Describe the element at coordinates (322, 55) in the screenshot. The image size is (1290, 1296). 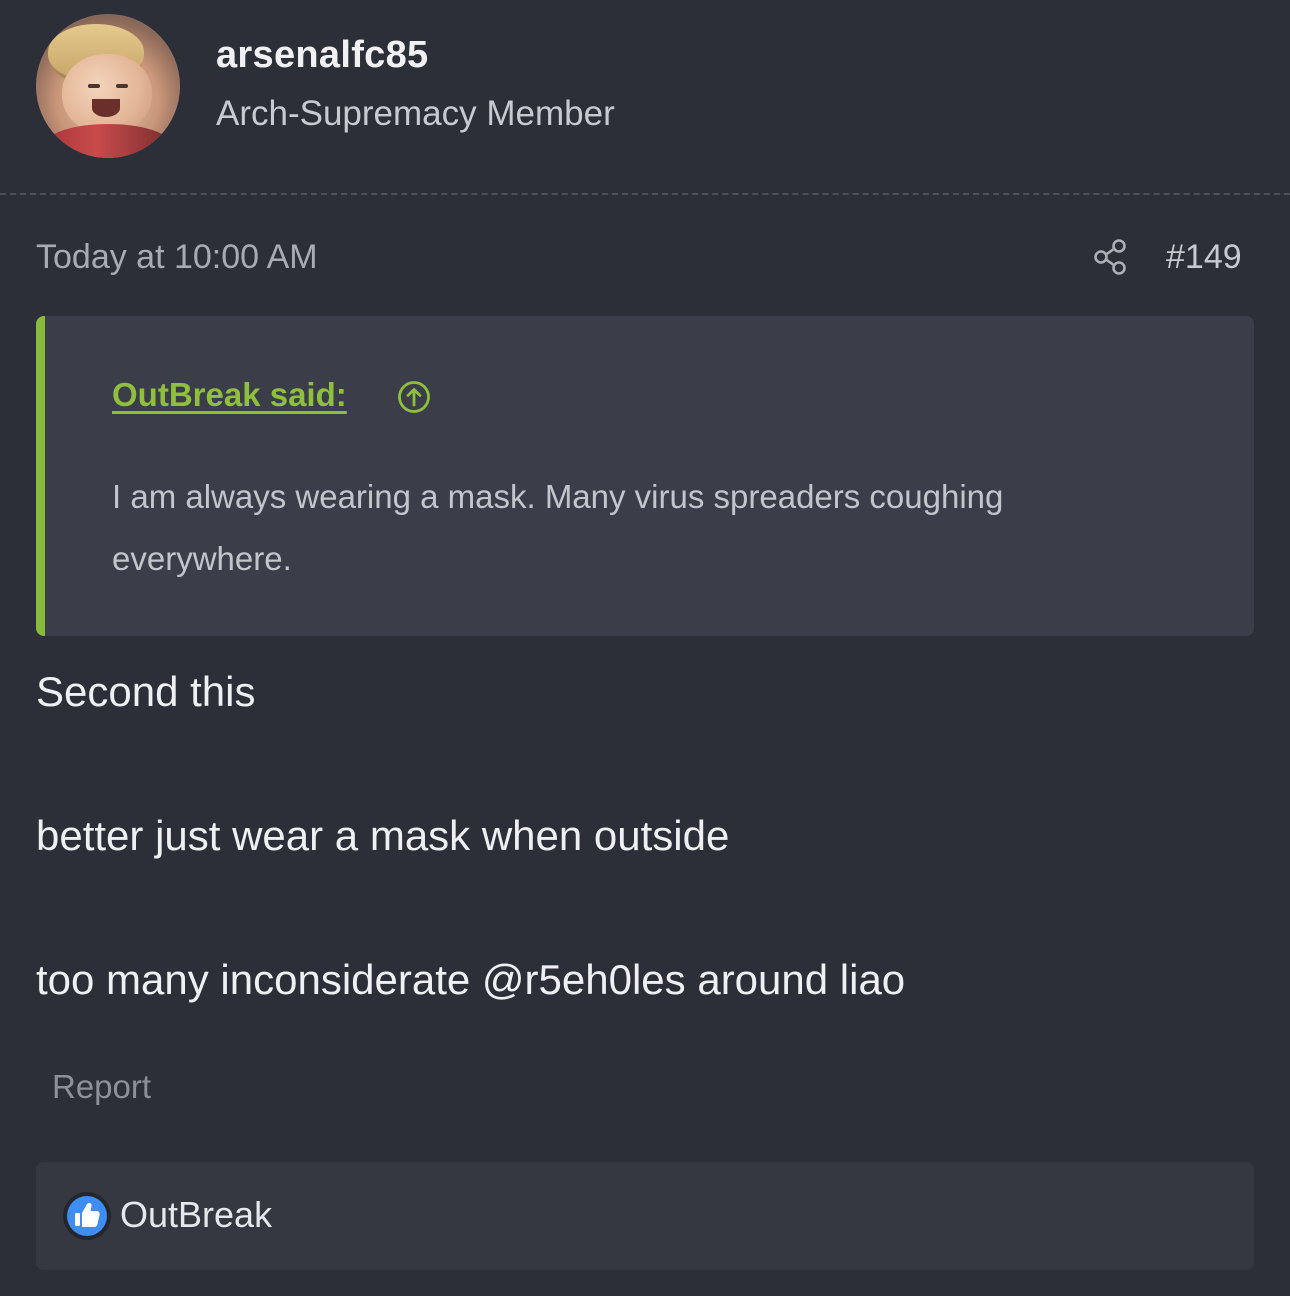
I see `username-link: arsenalfc85` at that location.